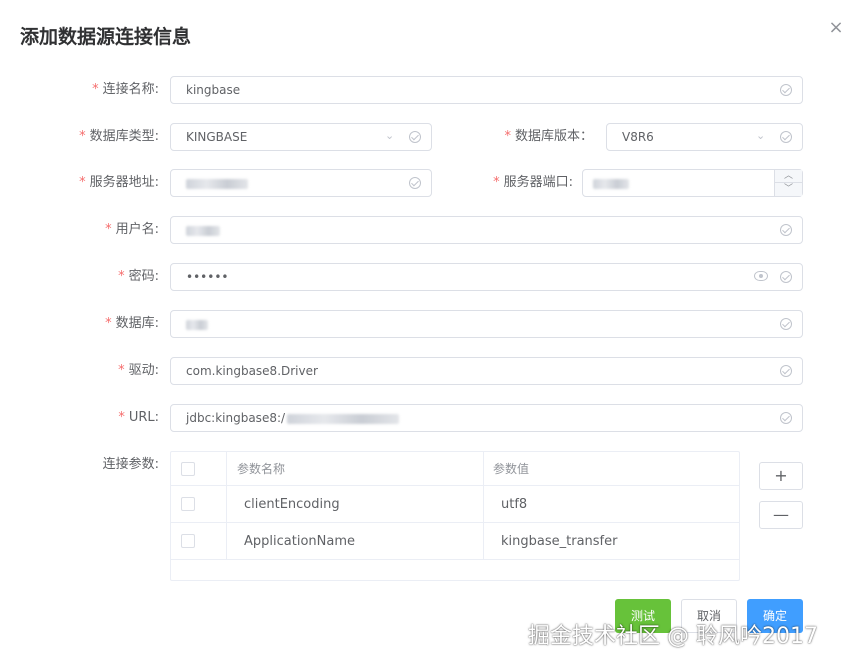 Image resolution: width=865 pixels, height=665 pixels. What do you see at coordinates (761, 276) in the screenshot?
I see `eye-icon` at bounding box center [761, 276].